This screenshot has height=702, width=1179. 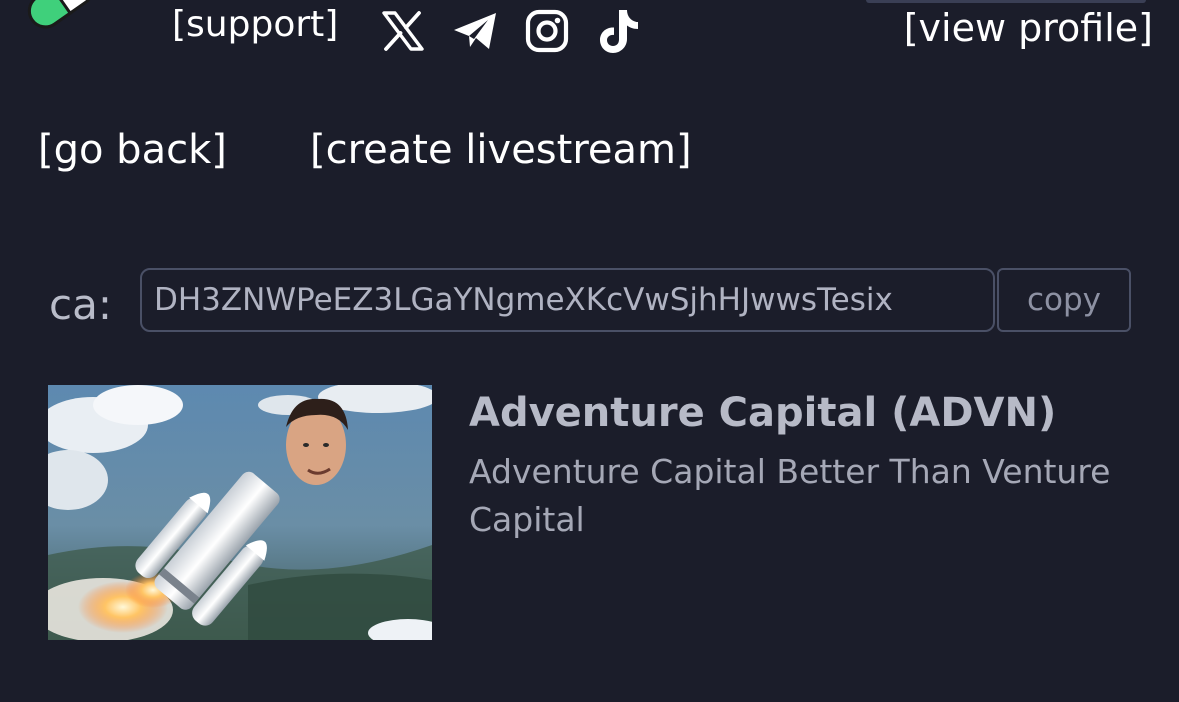 I want to click on view-profile-underline, so click(x=1006, y=1).